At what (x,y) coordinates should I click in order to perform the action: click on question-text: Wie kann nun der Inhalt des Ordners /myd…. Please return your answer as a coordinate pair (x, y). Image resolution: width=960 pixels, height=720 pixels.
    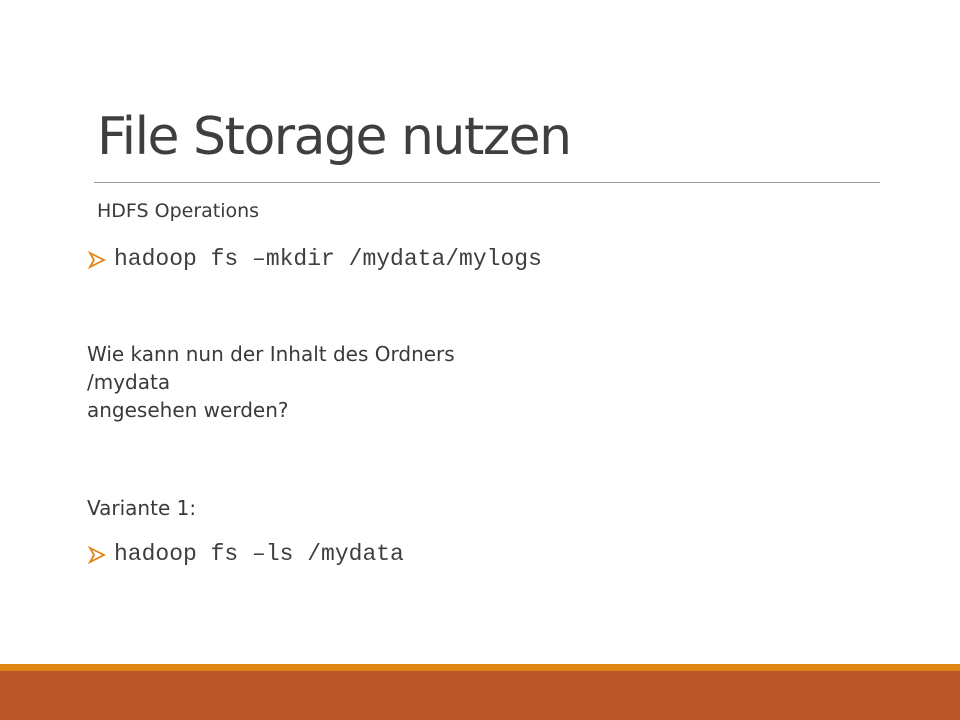
    Looking at the image, I should click on (271, 382).